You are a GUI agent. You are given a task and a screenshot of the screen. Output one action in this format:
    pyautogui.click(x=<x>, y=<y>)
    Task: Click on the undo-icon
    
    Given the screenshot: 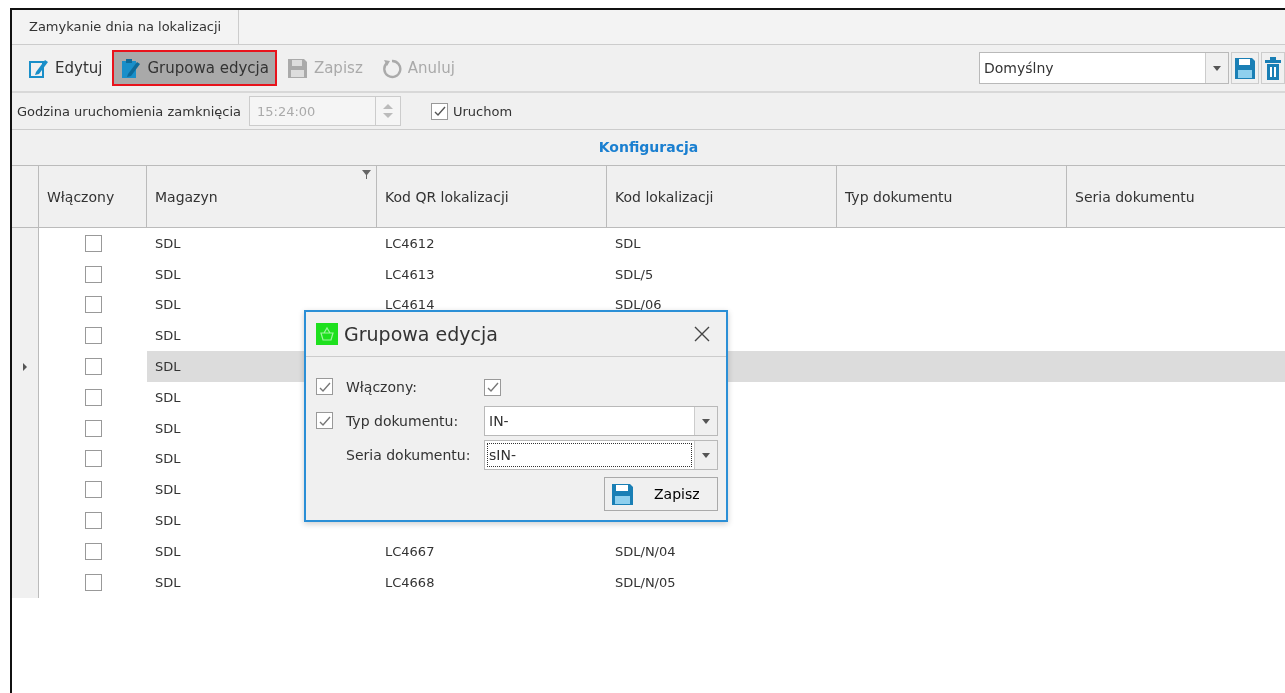 What is the action you would take?
    pyautogui.click(x=391, y=68)
    